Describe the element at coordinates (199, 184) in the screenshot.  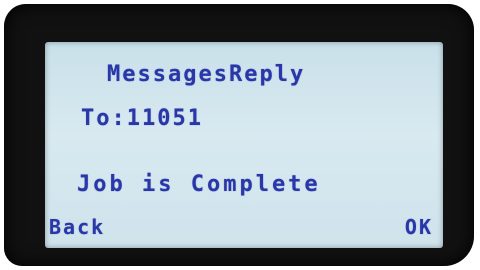
I see `message-text: Job is Complete` at that location.